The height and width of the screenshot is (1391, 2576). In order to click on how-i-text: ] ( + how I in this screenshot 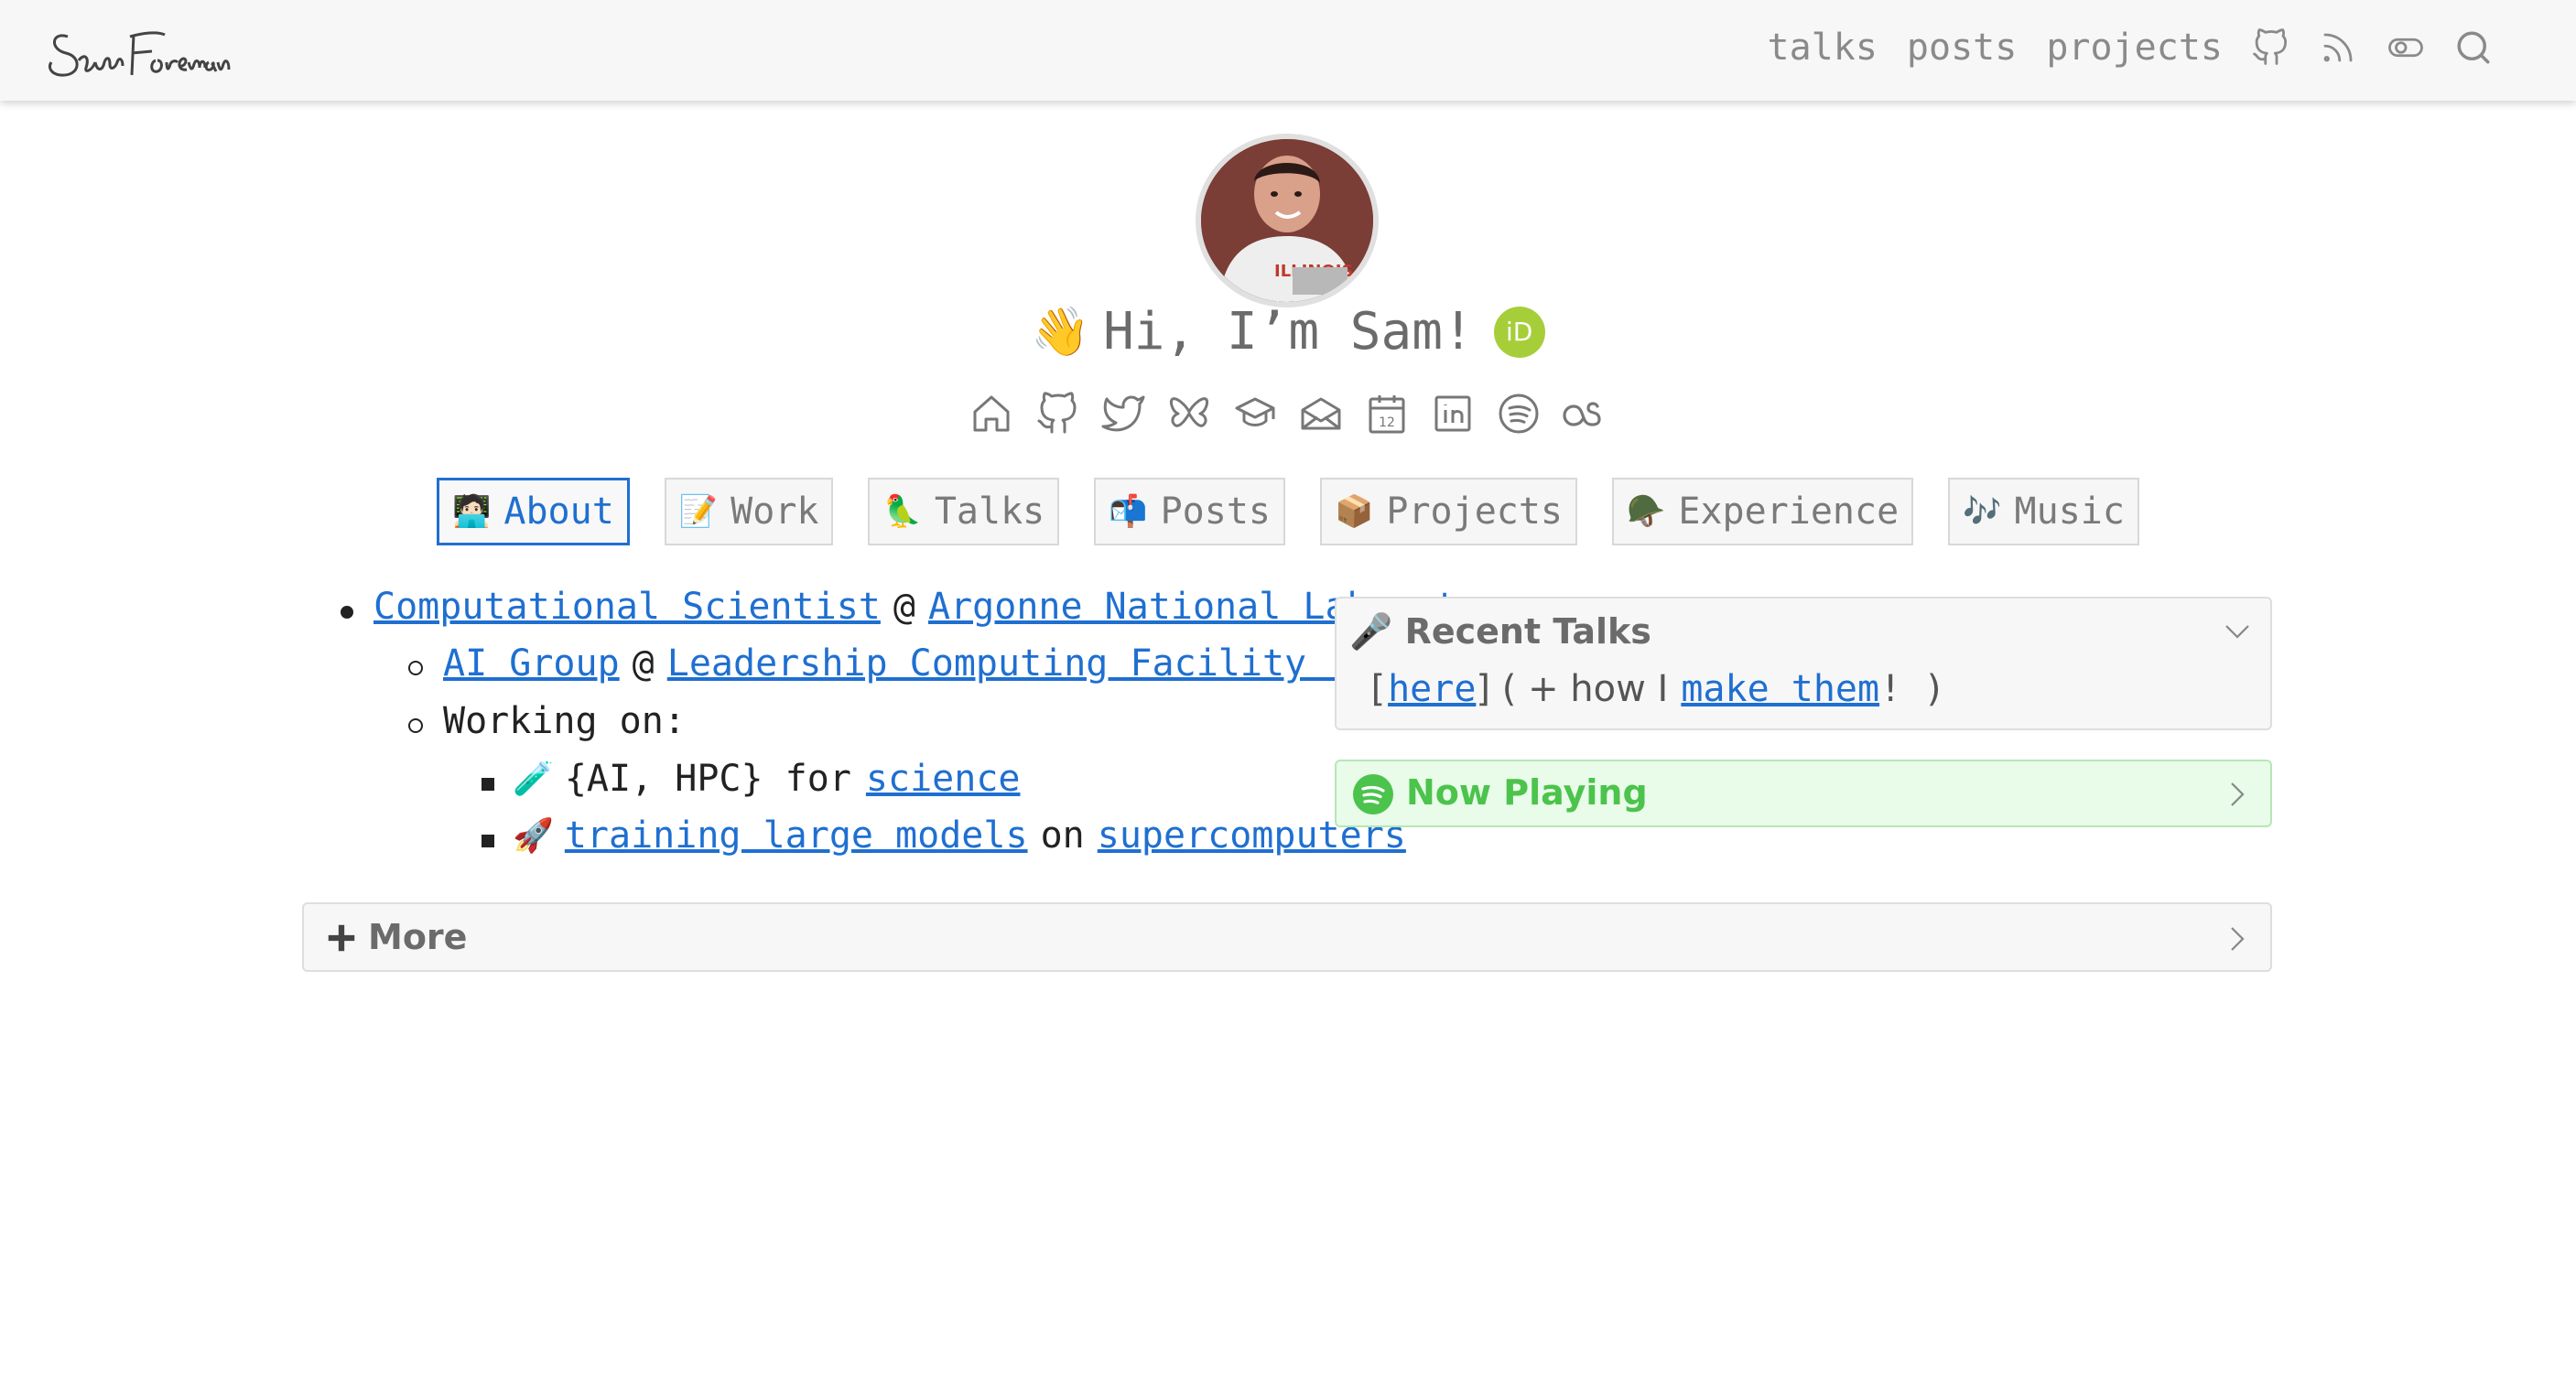, I will do `click(1573, 689)`.